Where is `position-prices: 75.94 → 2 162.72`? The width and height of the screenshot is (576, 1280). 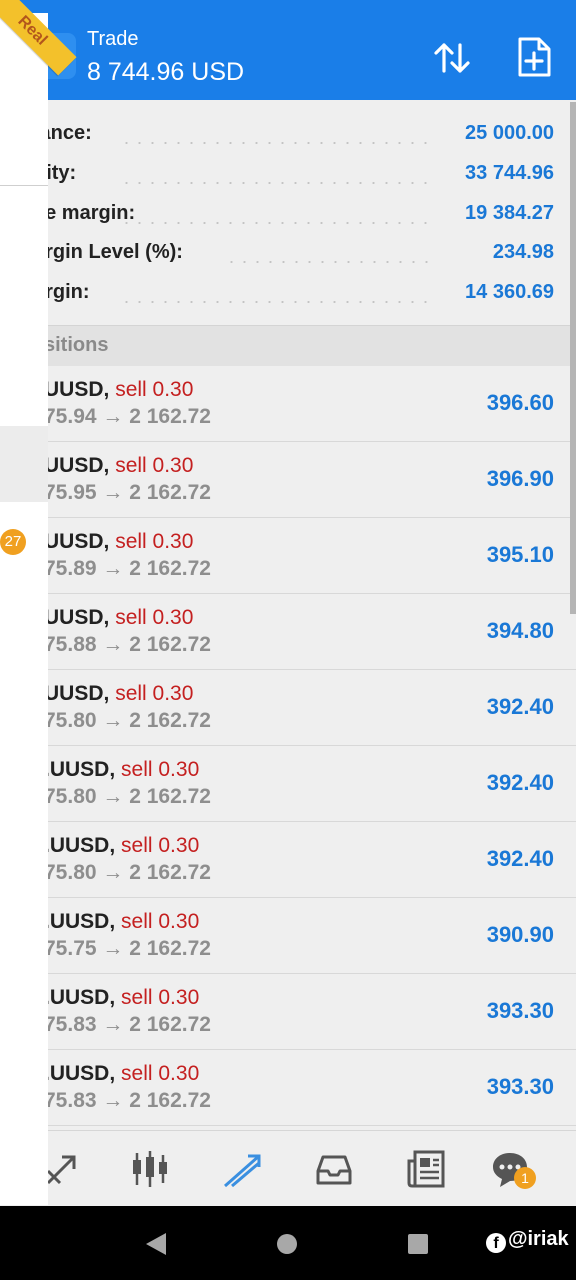
position-prices: 75.94 → 2 162.72 is located at coordinates (127, 416).